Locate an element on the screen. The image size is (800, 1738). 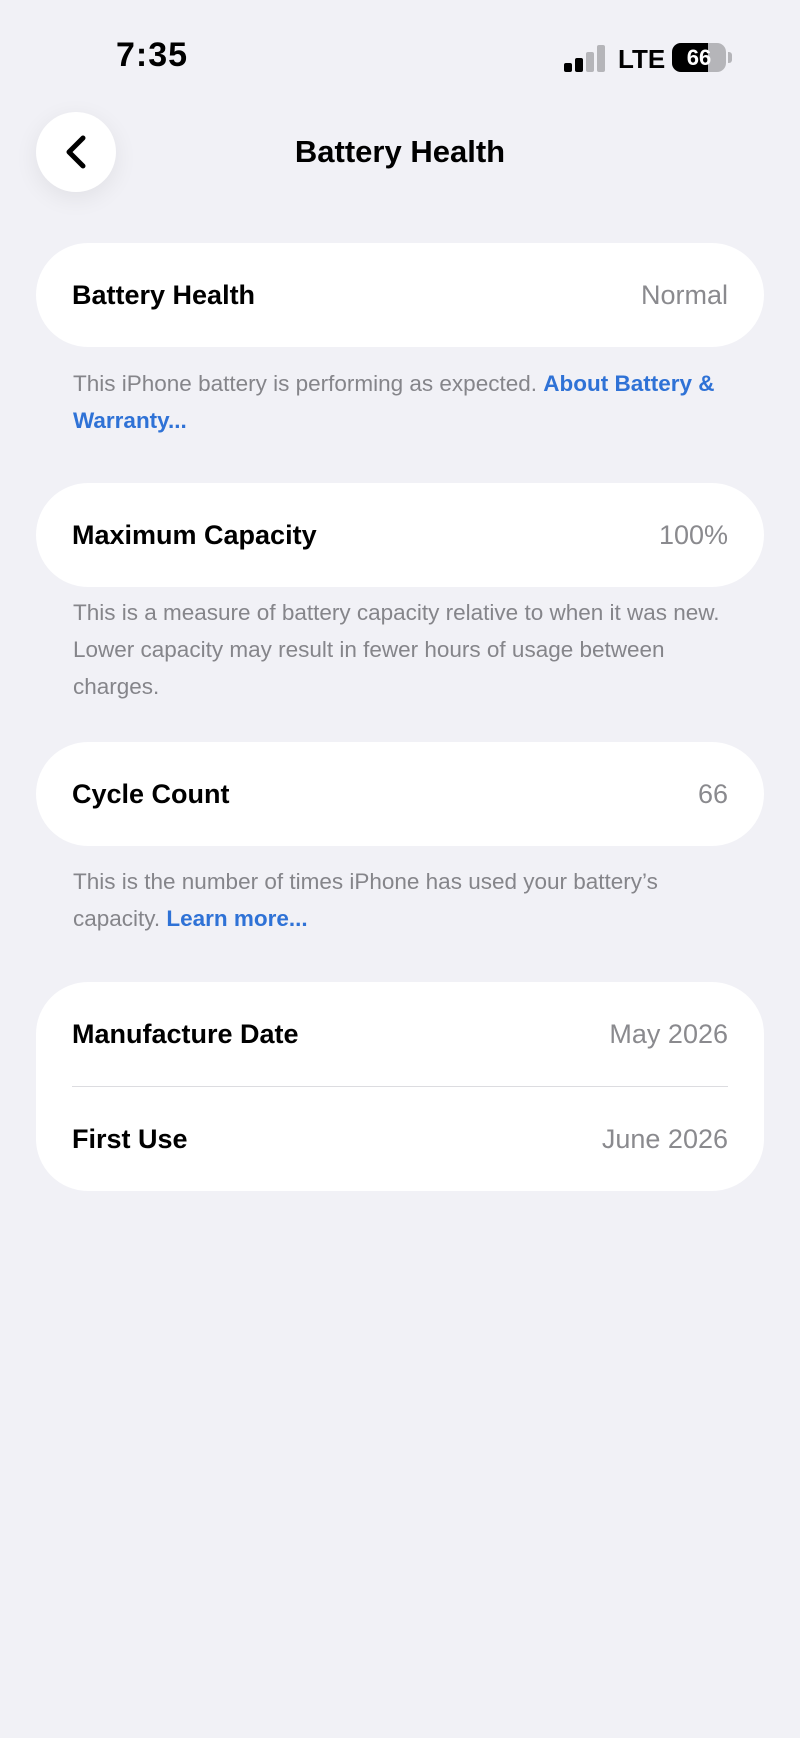
battery-level: 66 is located at coordinates (699, 57).